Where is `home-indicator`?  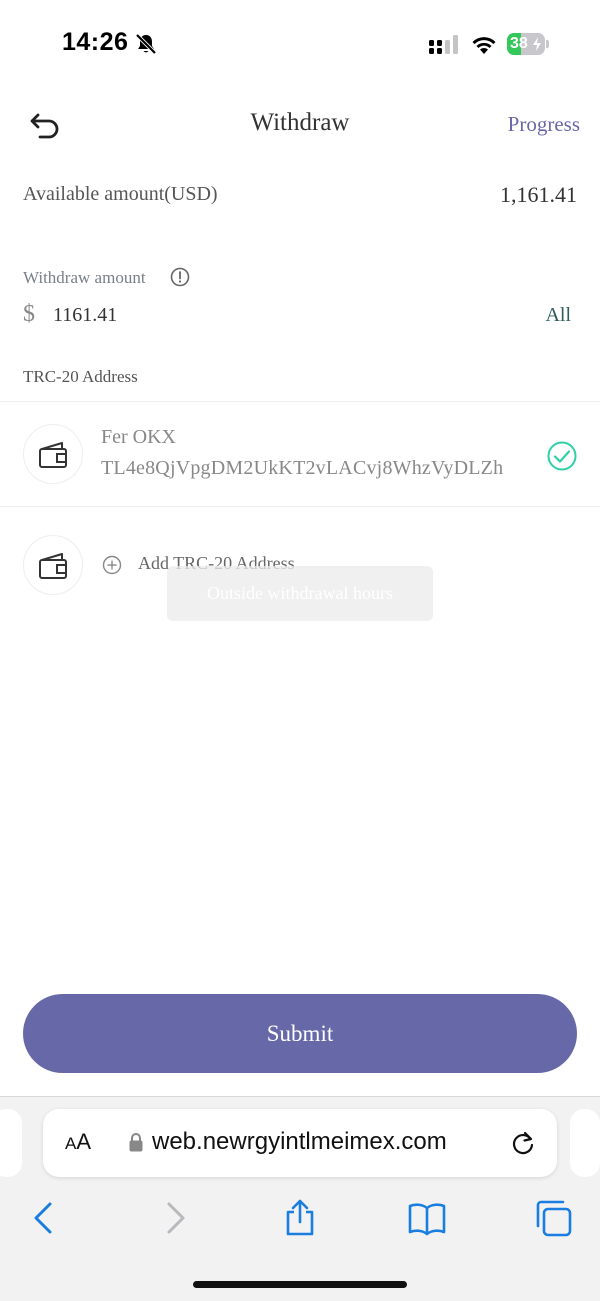 home-indicator is located at coordinates (300, 1284).